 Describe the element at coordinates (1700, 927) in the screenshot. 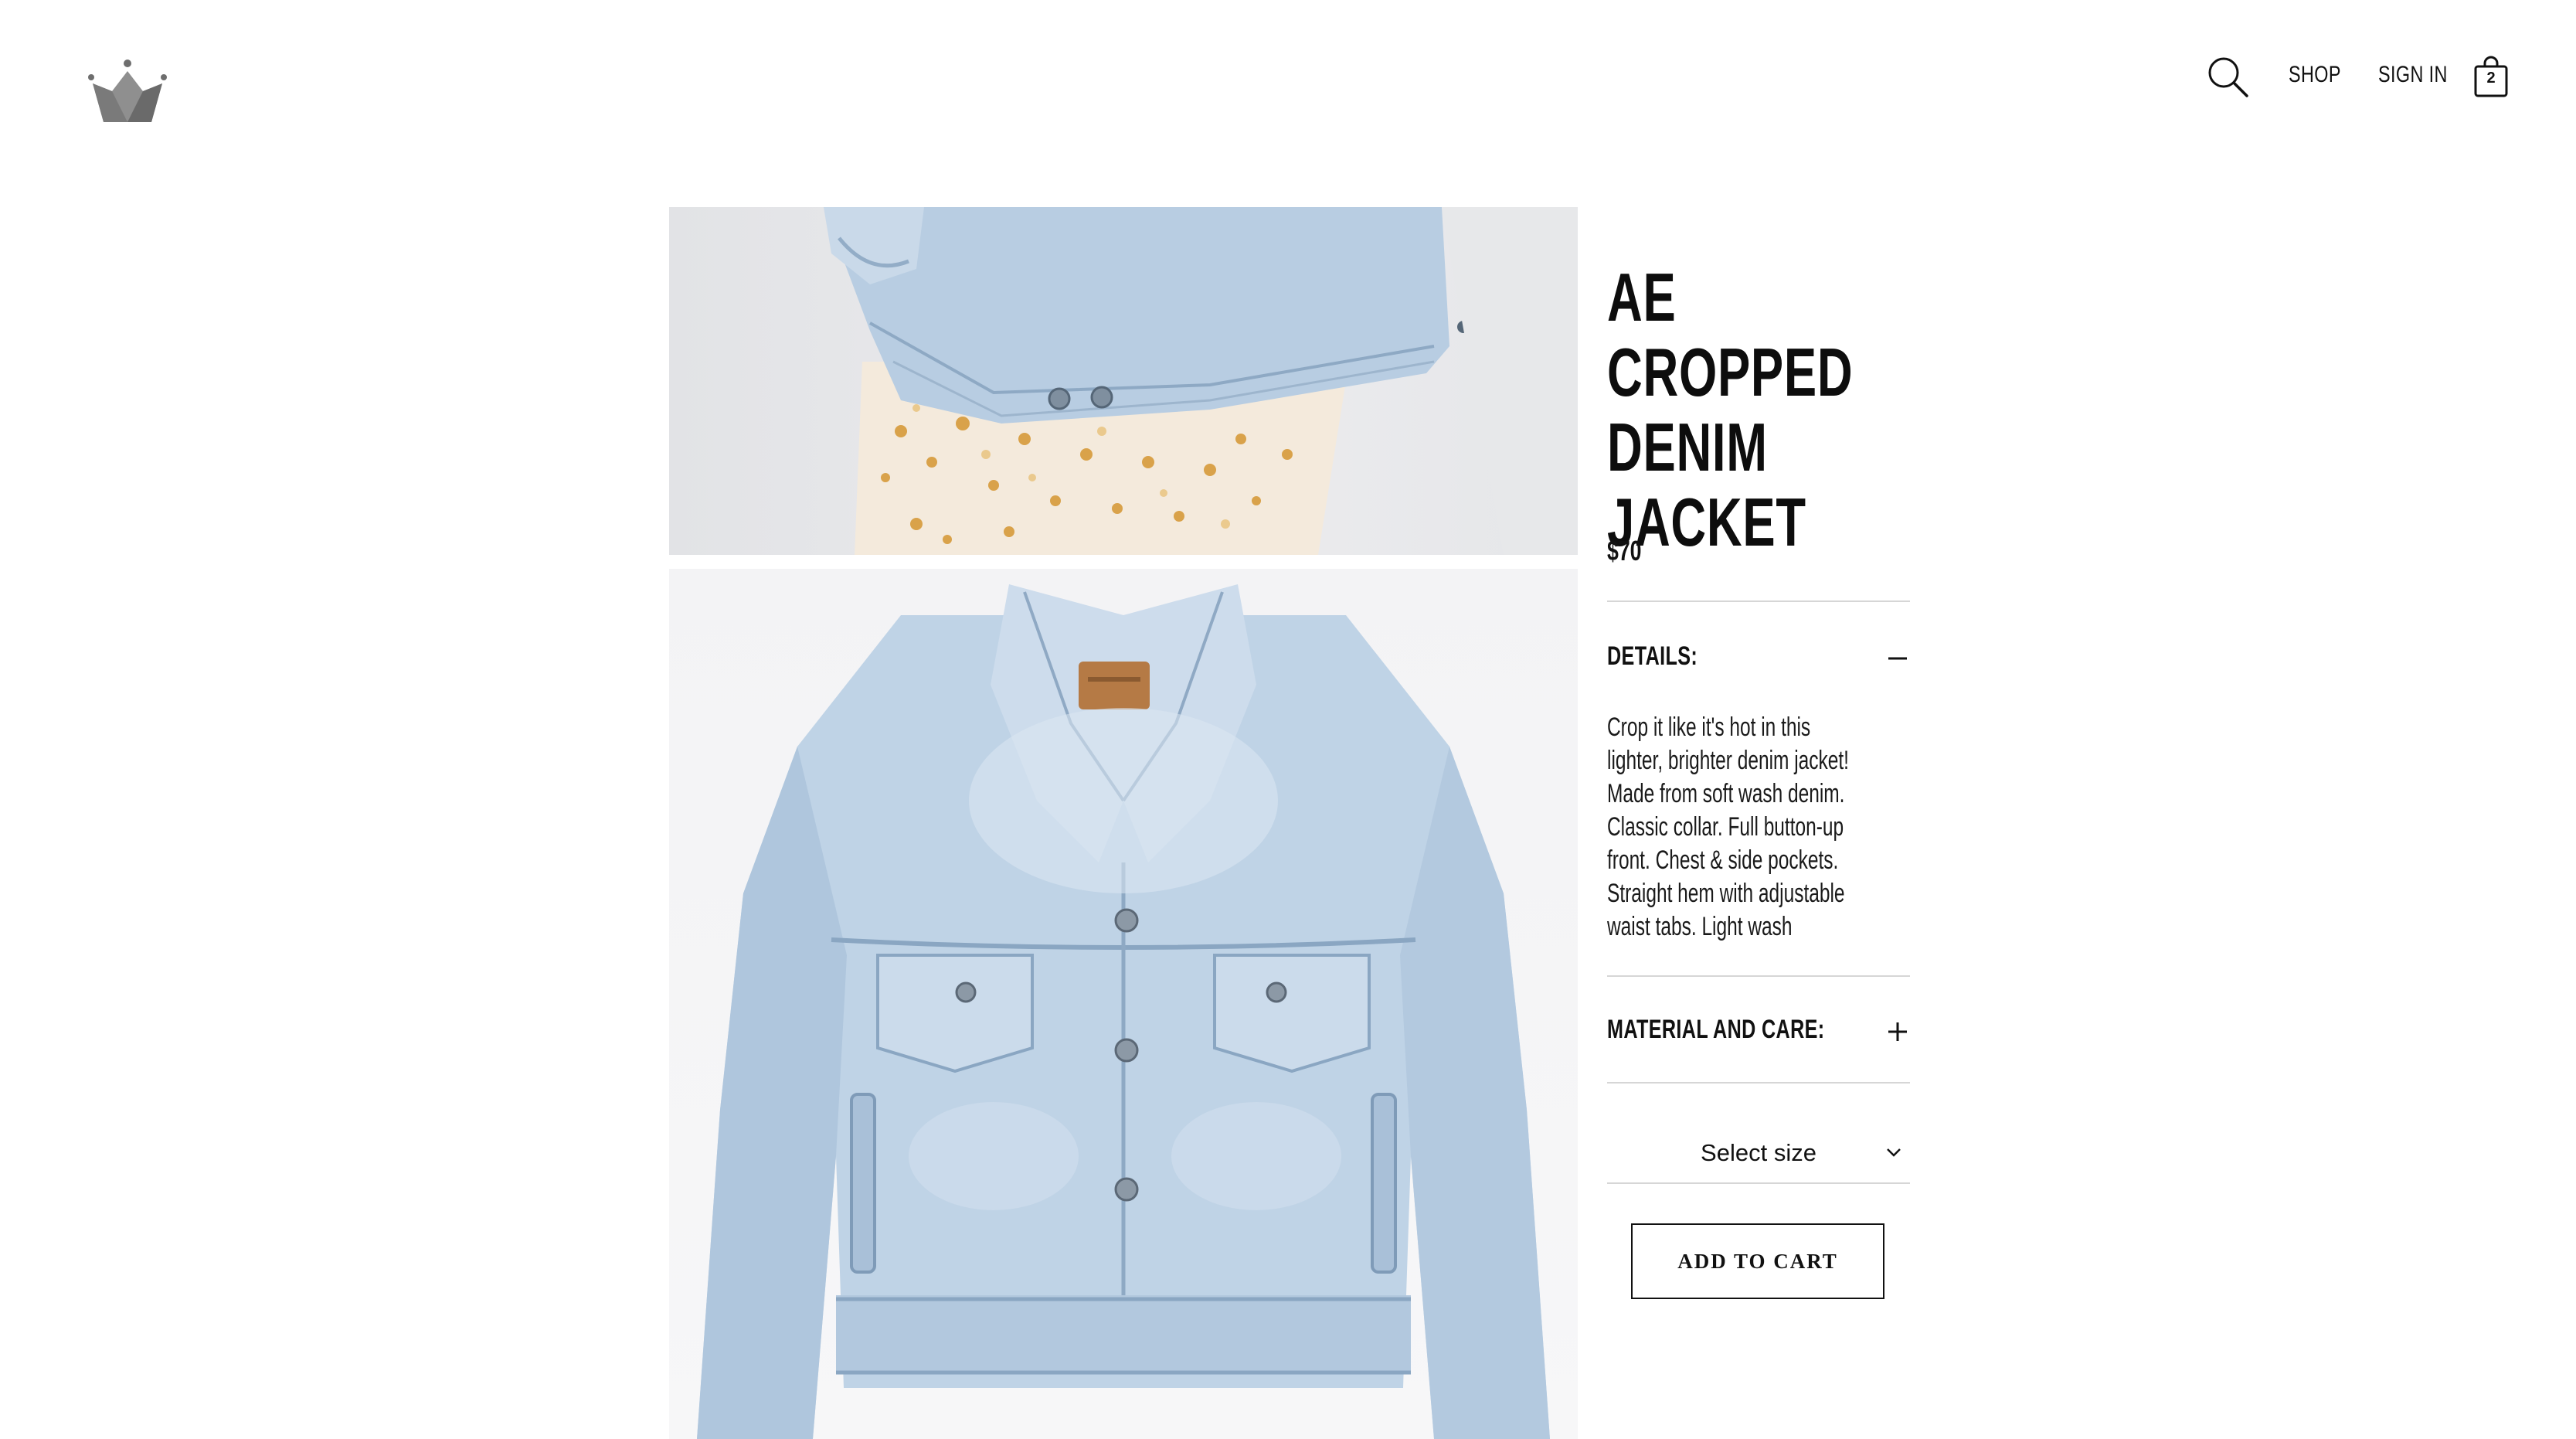

I see `details-line: waist tabs. Light wash` at that location.